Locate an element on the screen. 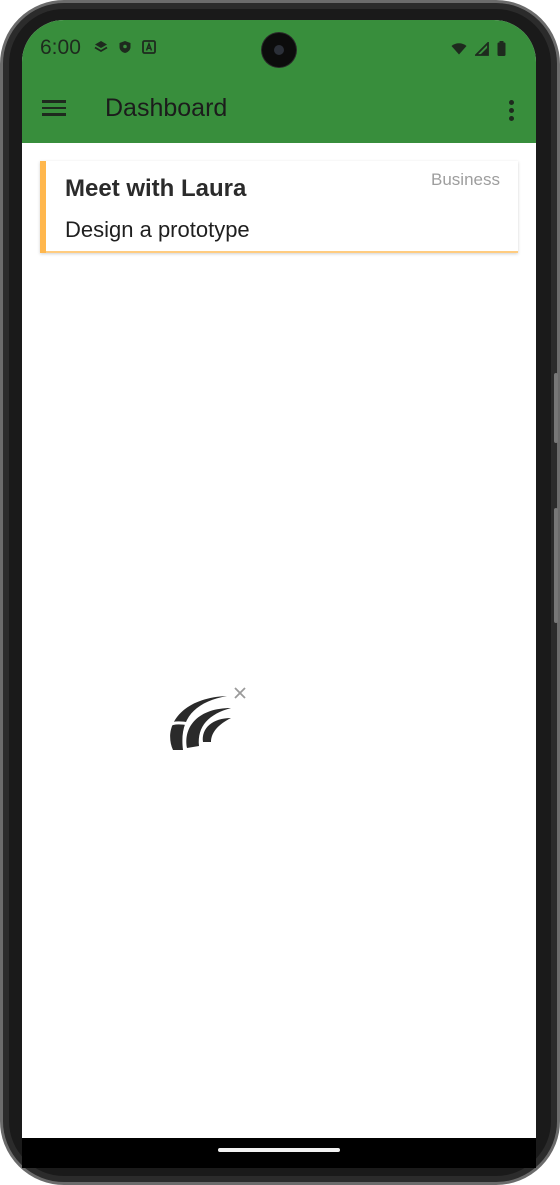 Image resolution: width=560 pixels, height=1185 pixels. status-system-icons is located at coordinates (478, 50).